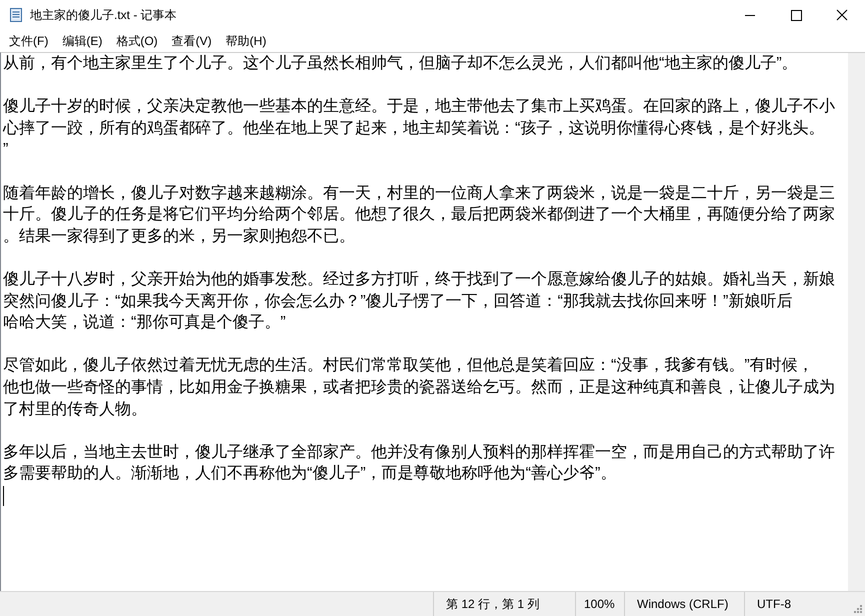  I want to click on text-line: 傻儿子十岁的时候，父亲决定教他一些基本的生意经。于是，地主带他去了集市上买鸡蛋。在回家的路上，傻儿子不小, so click(419, 107).